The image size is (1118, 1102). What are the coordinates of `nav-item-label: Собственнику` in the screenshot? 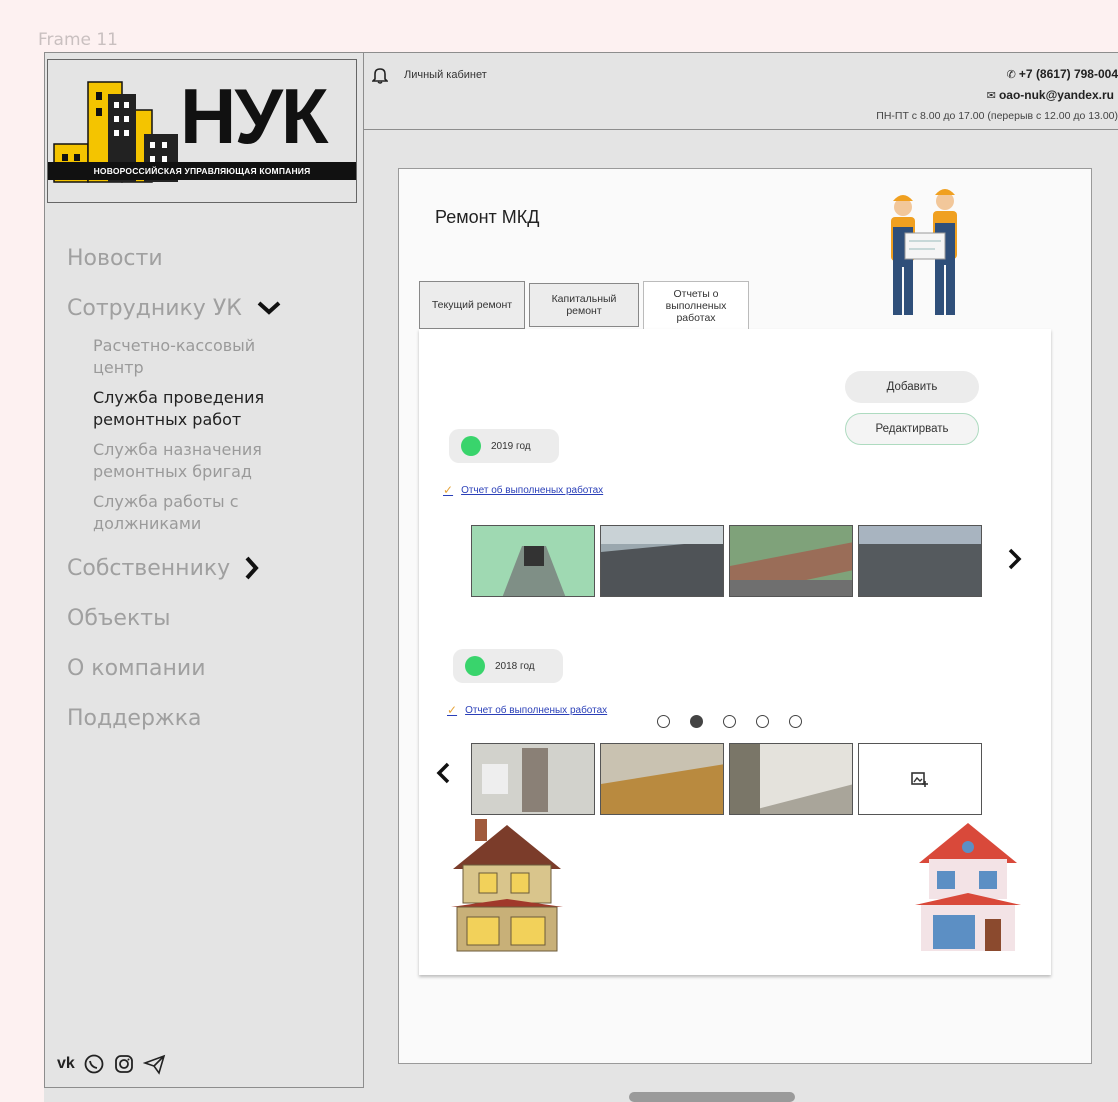 It's located at (149, 568).